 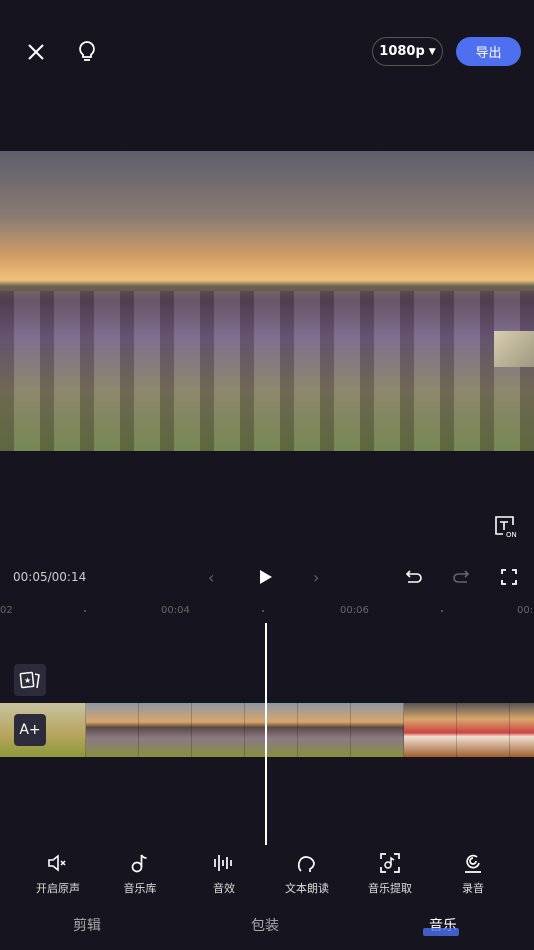 I want to click on tool-music-extract: 音乐提取, so click(x=390, y=874).